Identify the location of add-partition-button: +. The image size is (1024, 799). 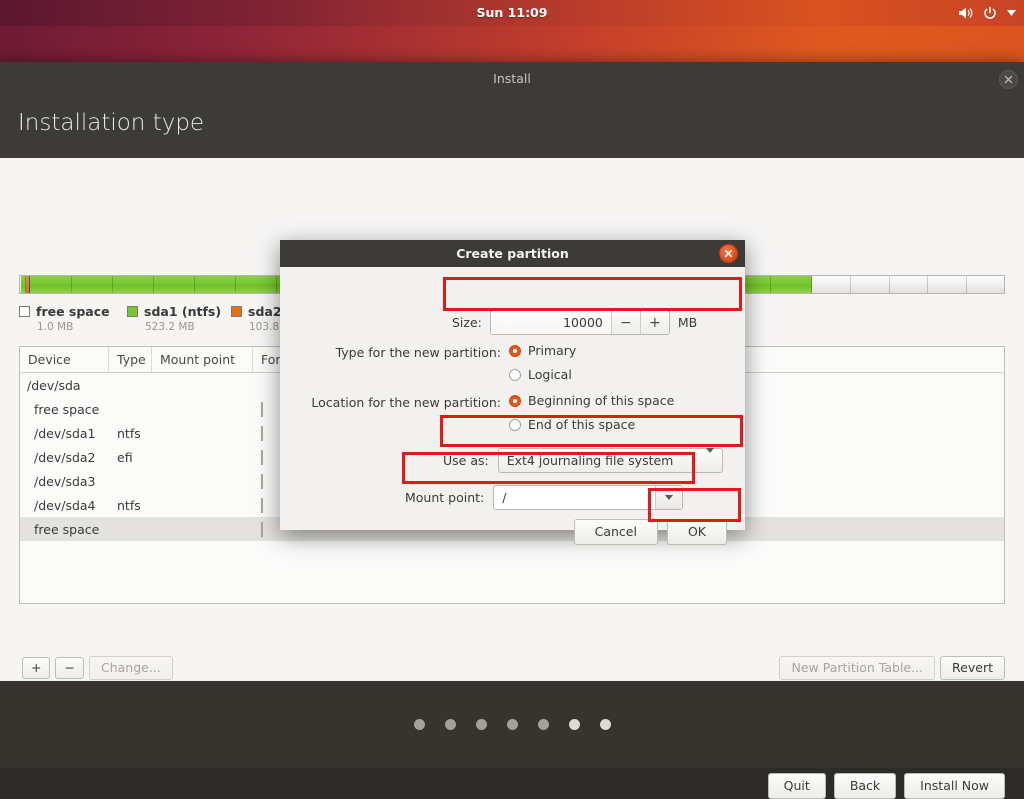
(36, 668).